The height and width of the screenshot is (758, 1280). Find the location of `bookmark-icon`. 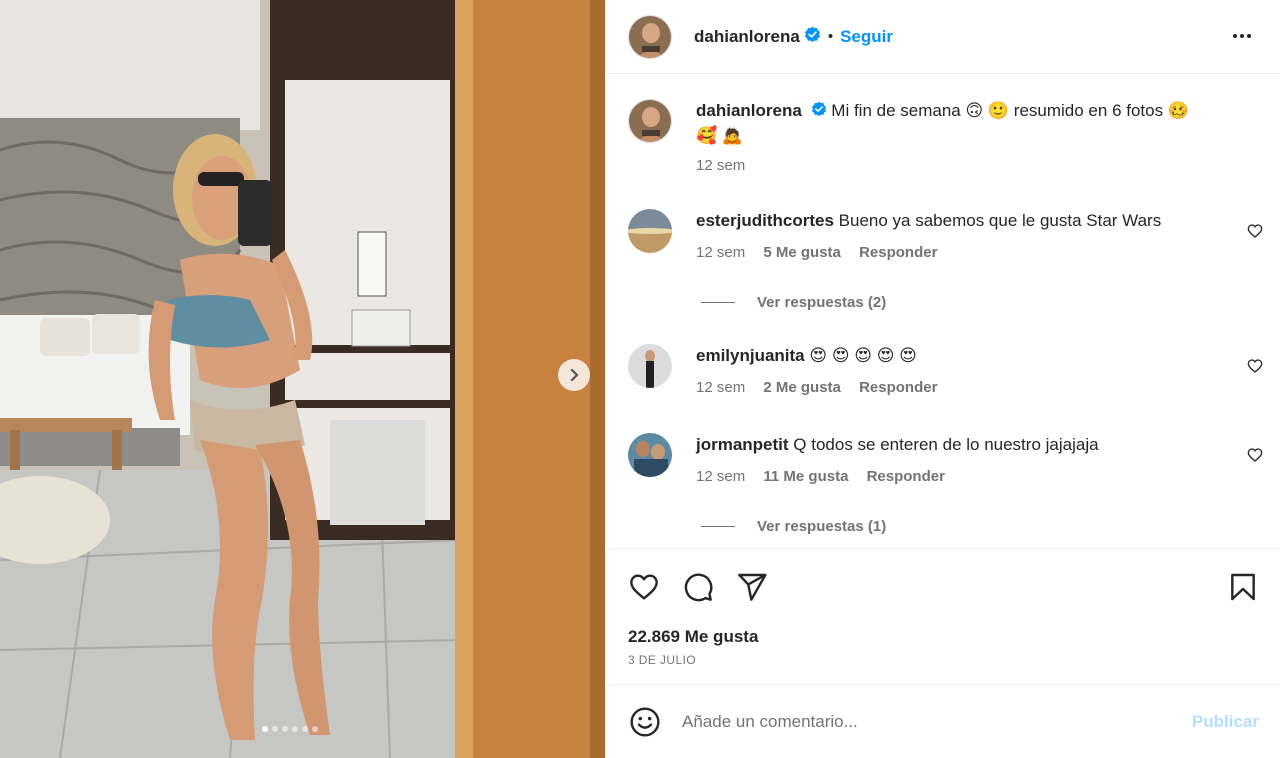

bookmark-icon is located at coordinates (1243, 589).